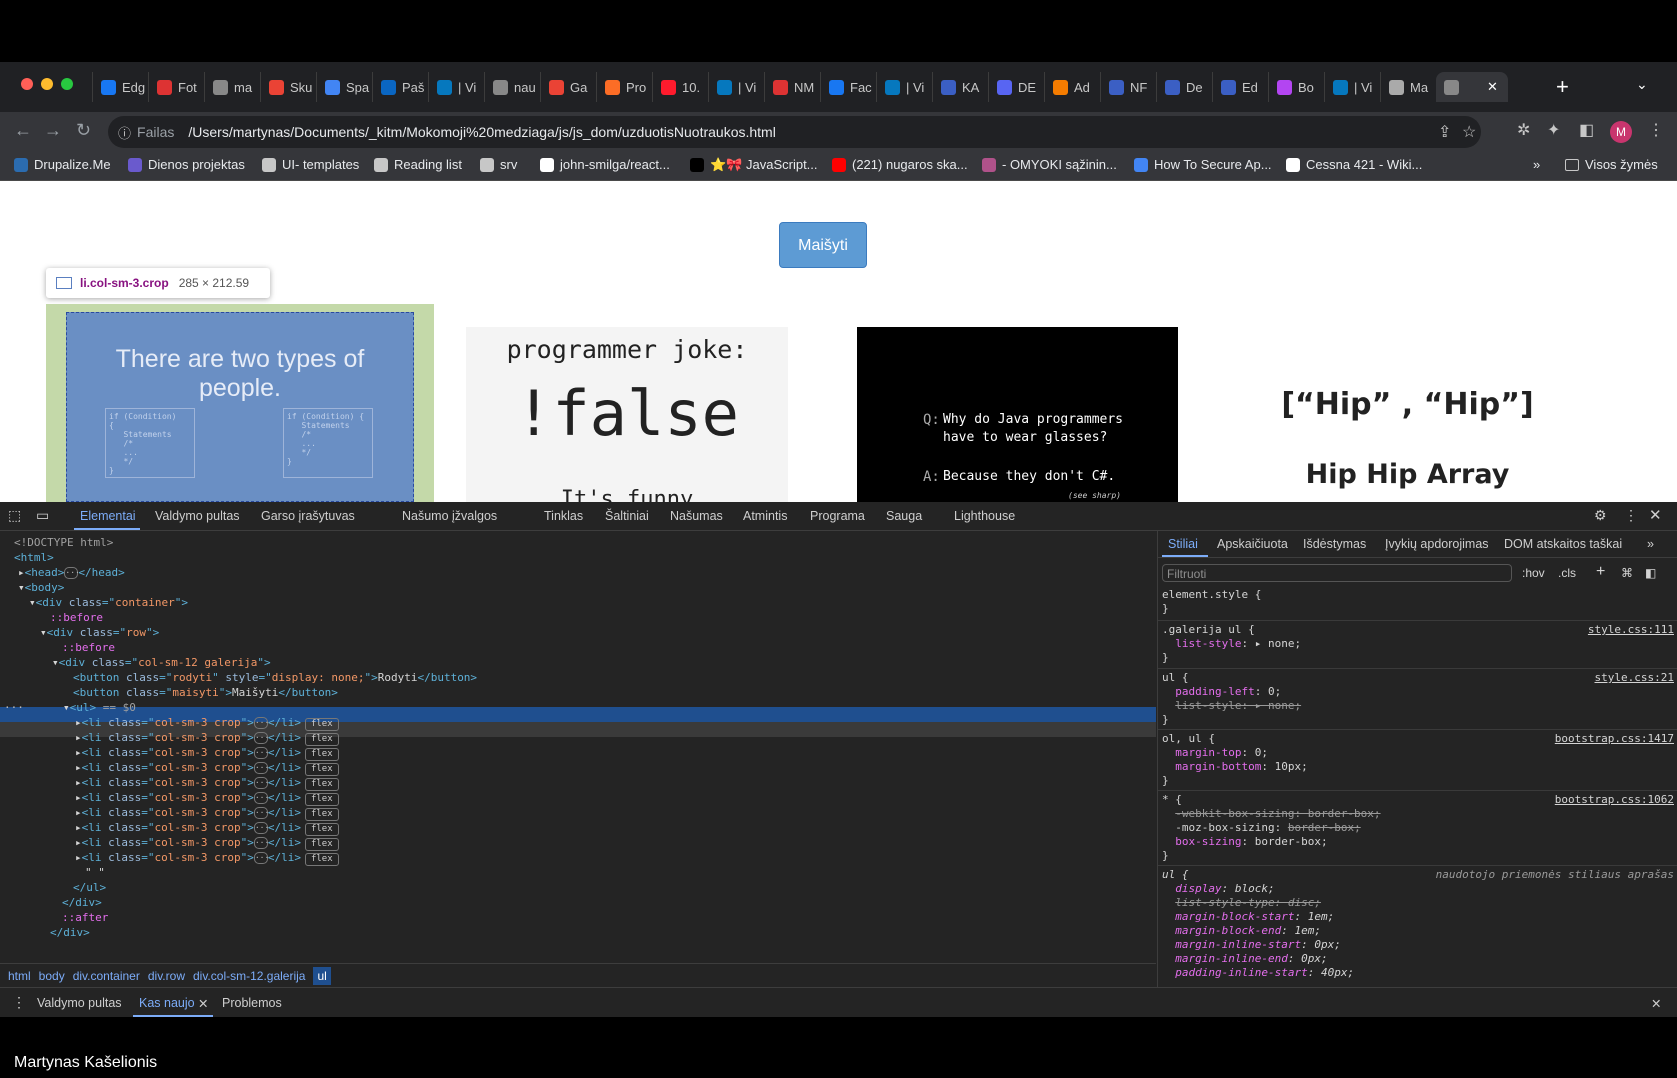 This screenshot has height=1078, width=1677. I want to click on row-menu-icon: ···, so click(14, 707).